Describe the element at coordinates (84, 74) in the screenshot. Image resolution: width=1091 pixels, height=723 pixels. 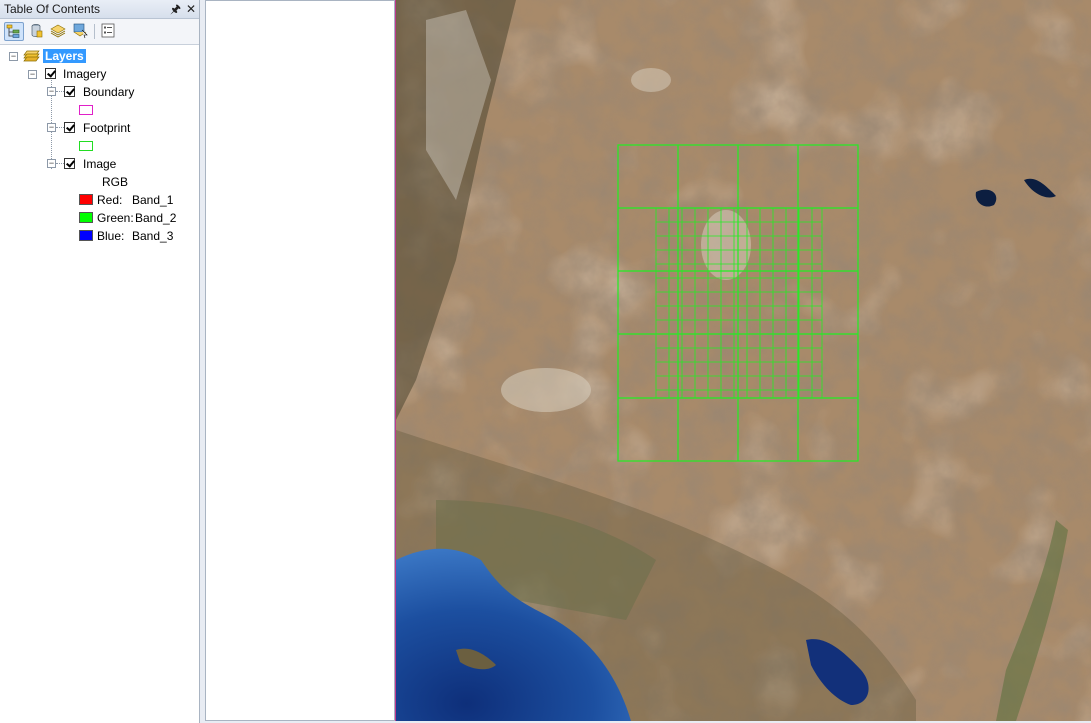
I see `imagery-layer-label: Imagery` at that location.